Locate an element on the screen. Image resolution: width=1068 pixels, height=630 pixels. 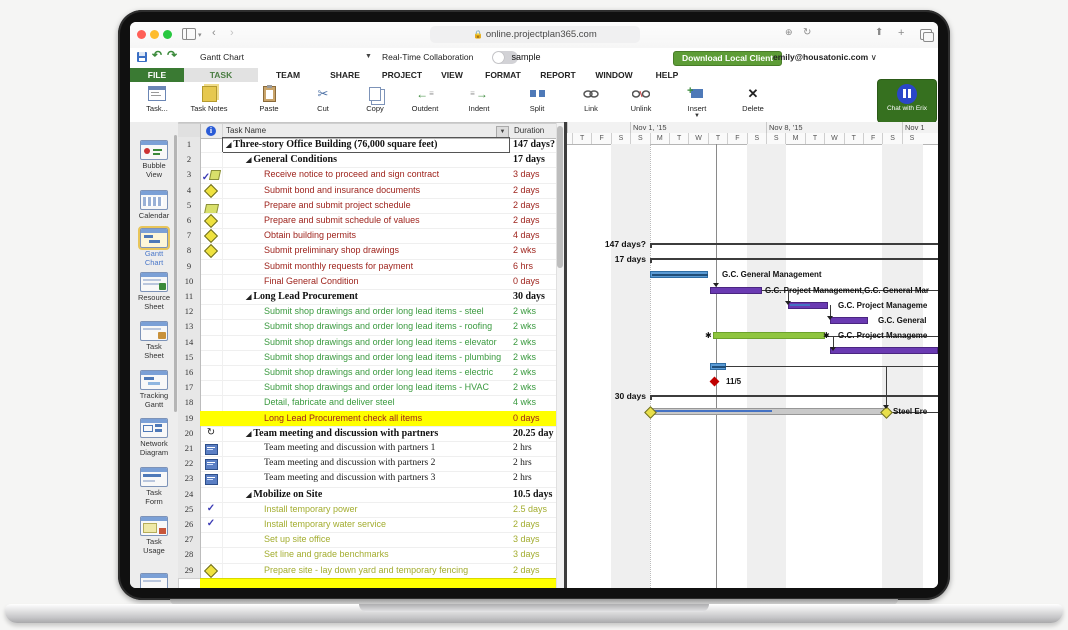
sidebar-scrollbar is located at coordinates (175, 273).